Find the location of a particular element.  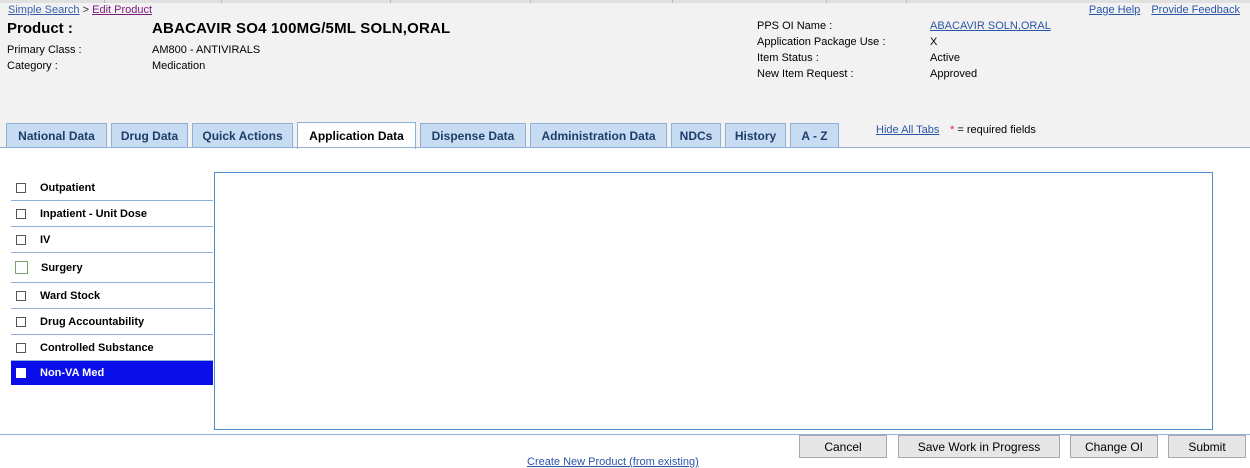

primary-class-label: Primary Class : is located at coordinates (44, 50).